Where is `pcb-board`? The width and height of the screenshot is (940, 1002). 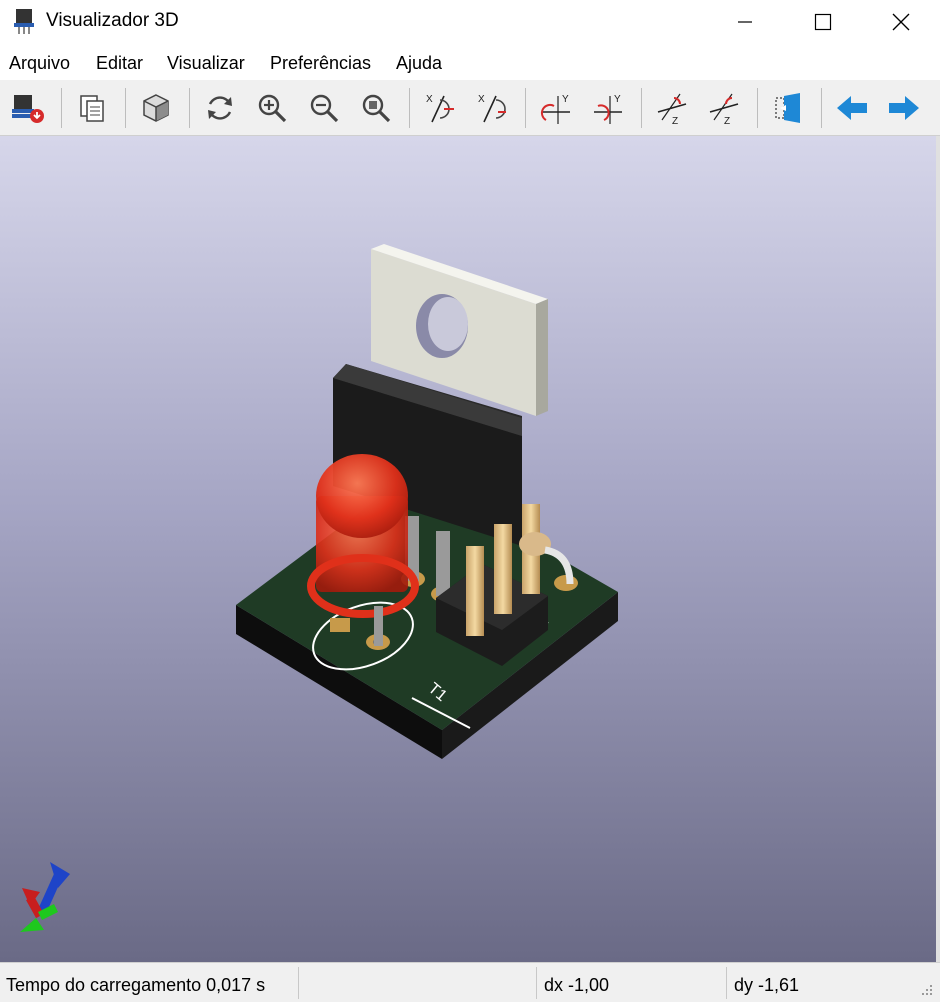
pcb-board is located at coordinates (427, 616).